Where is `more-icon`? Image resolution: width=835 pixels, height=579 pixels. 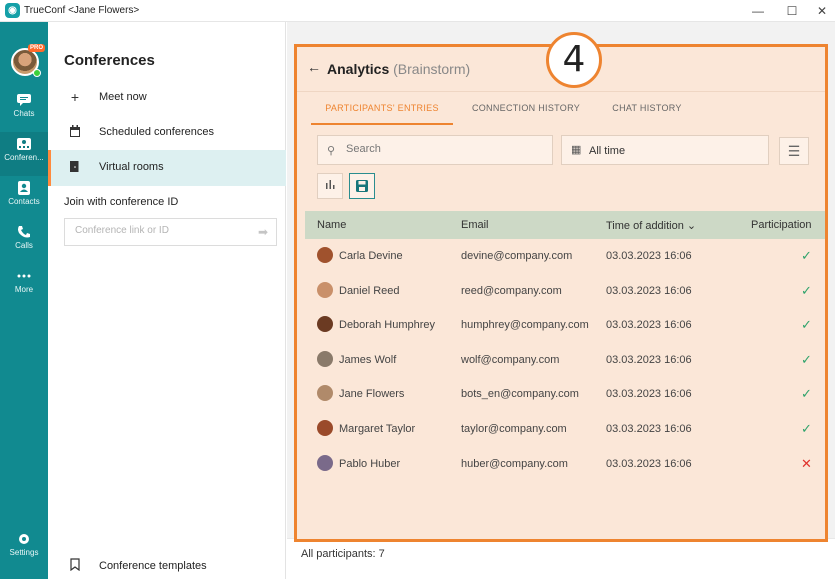 more-icon is located at coordinates (24, 276).